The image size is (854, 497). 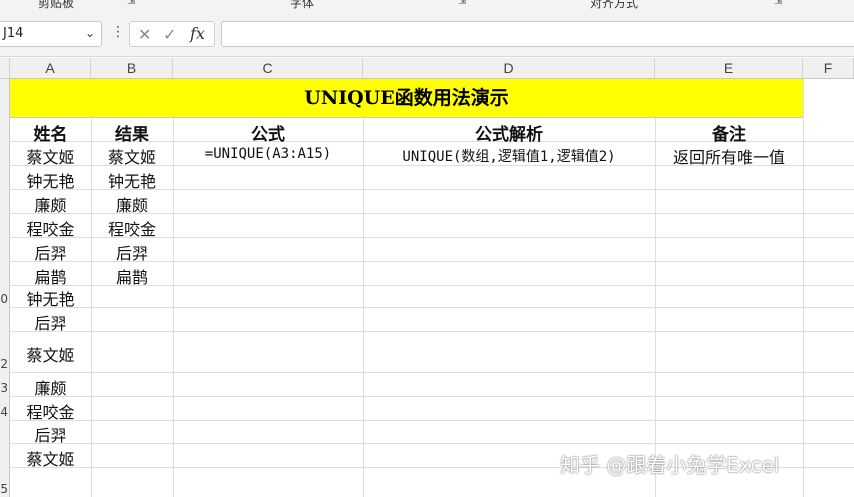 I want to click on formula-bar: J14 ⌄ ⋮ ✕ ✓ fx, so click(x=427, y=35).